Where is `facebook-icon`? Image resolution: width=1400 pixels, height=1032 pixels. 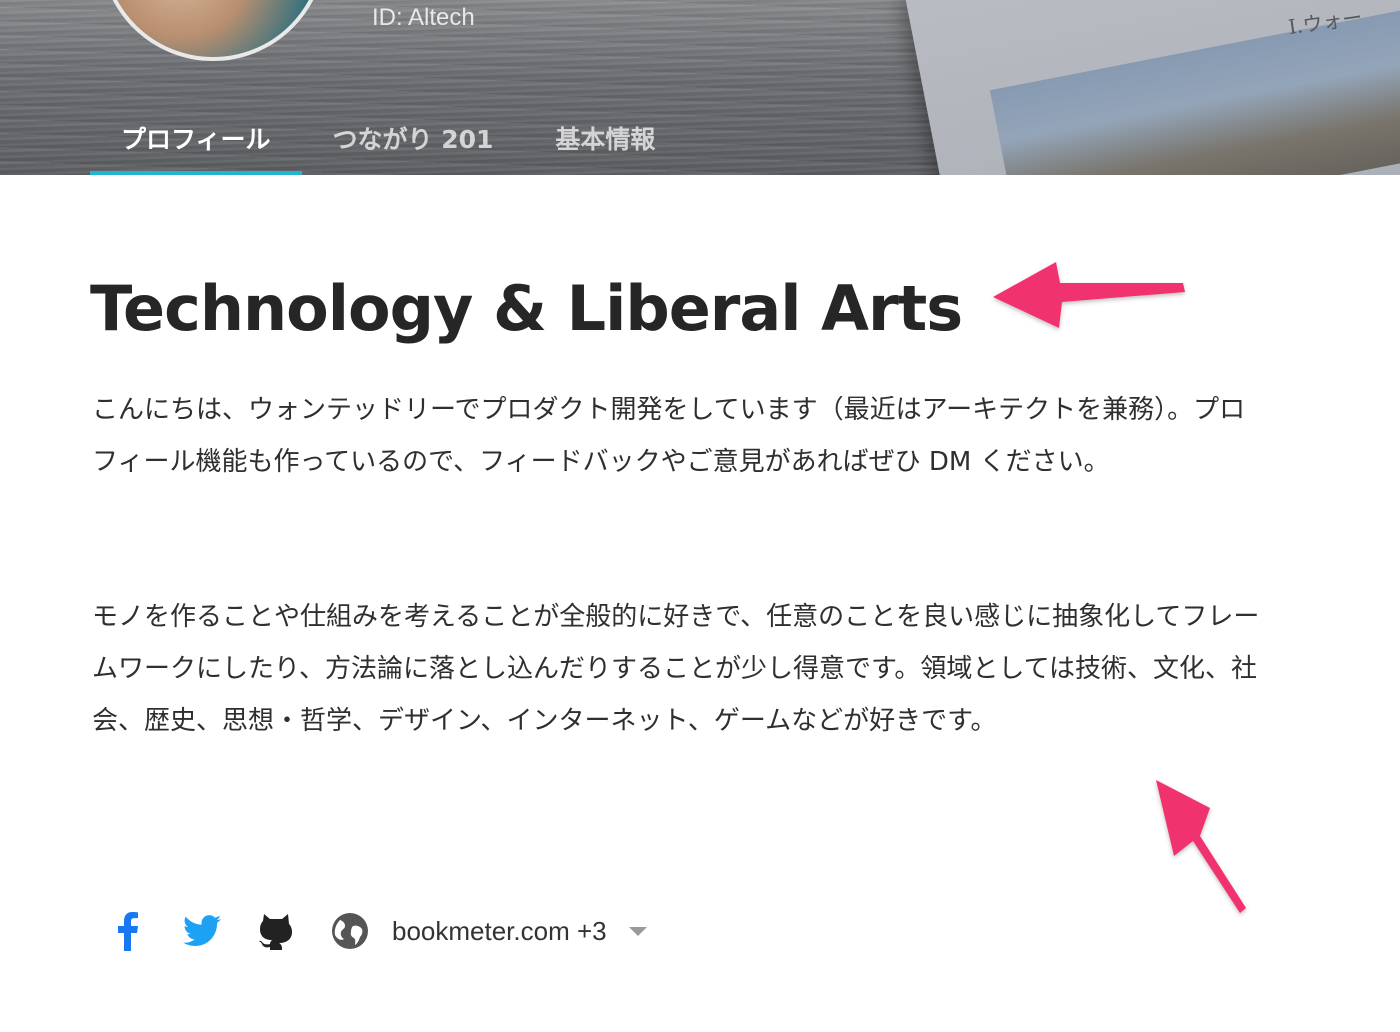
facebook-icon is located at coordinates (128, 931).